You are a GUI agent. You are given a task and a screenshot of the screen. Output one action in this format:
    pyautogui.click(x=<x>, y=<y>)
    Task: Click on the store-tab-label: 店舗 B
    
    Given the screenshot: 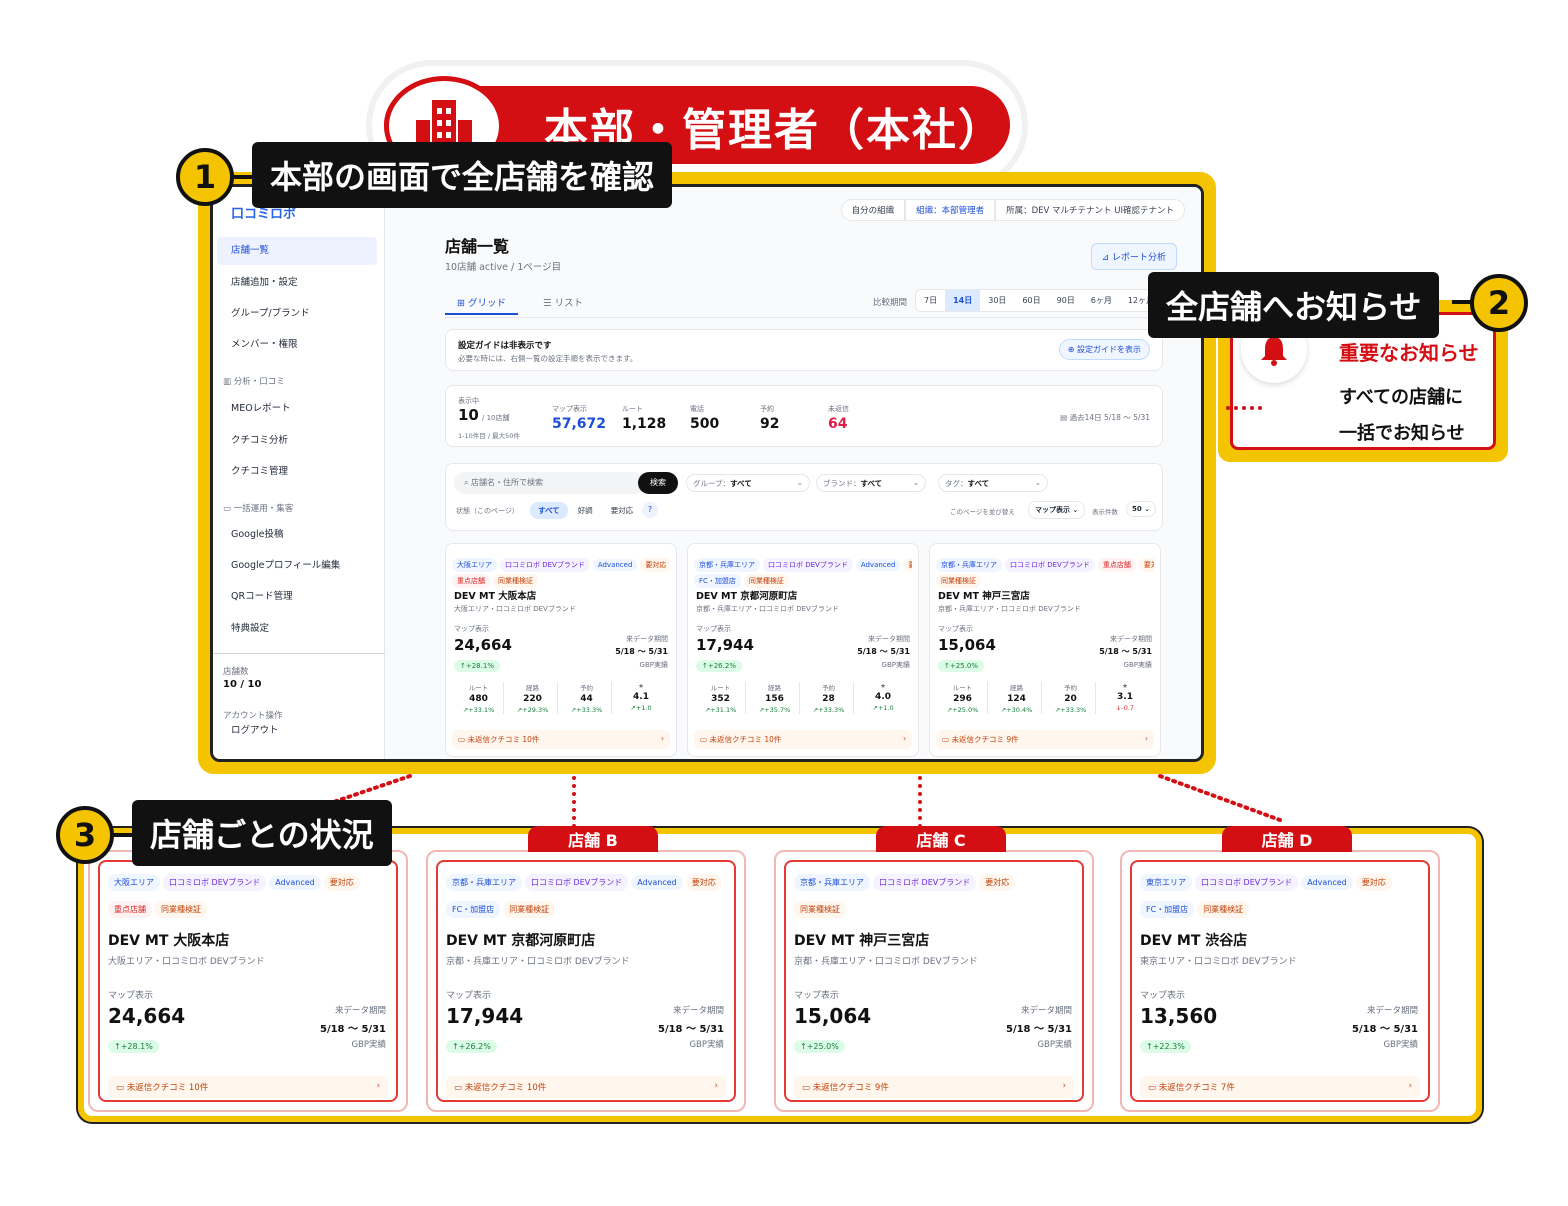 What is the action you would take?
    pyautogui.click(x=593, y=839)
    